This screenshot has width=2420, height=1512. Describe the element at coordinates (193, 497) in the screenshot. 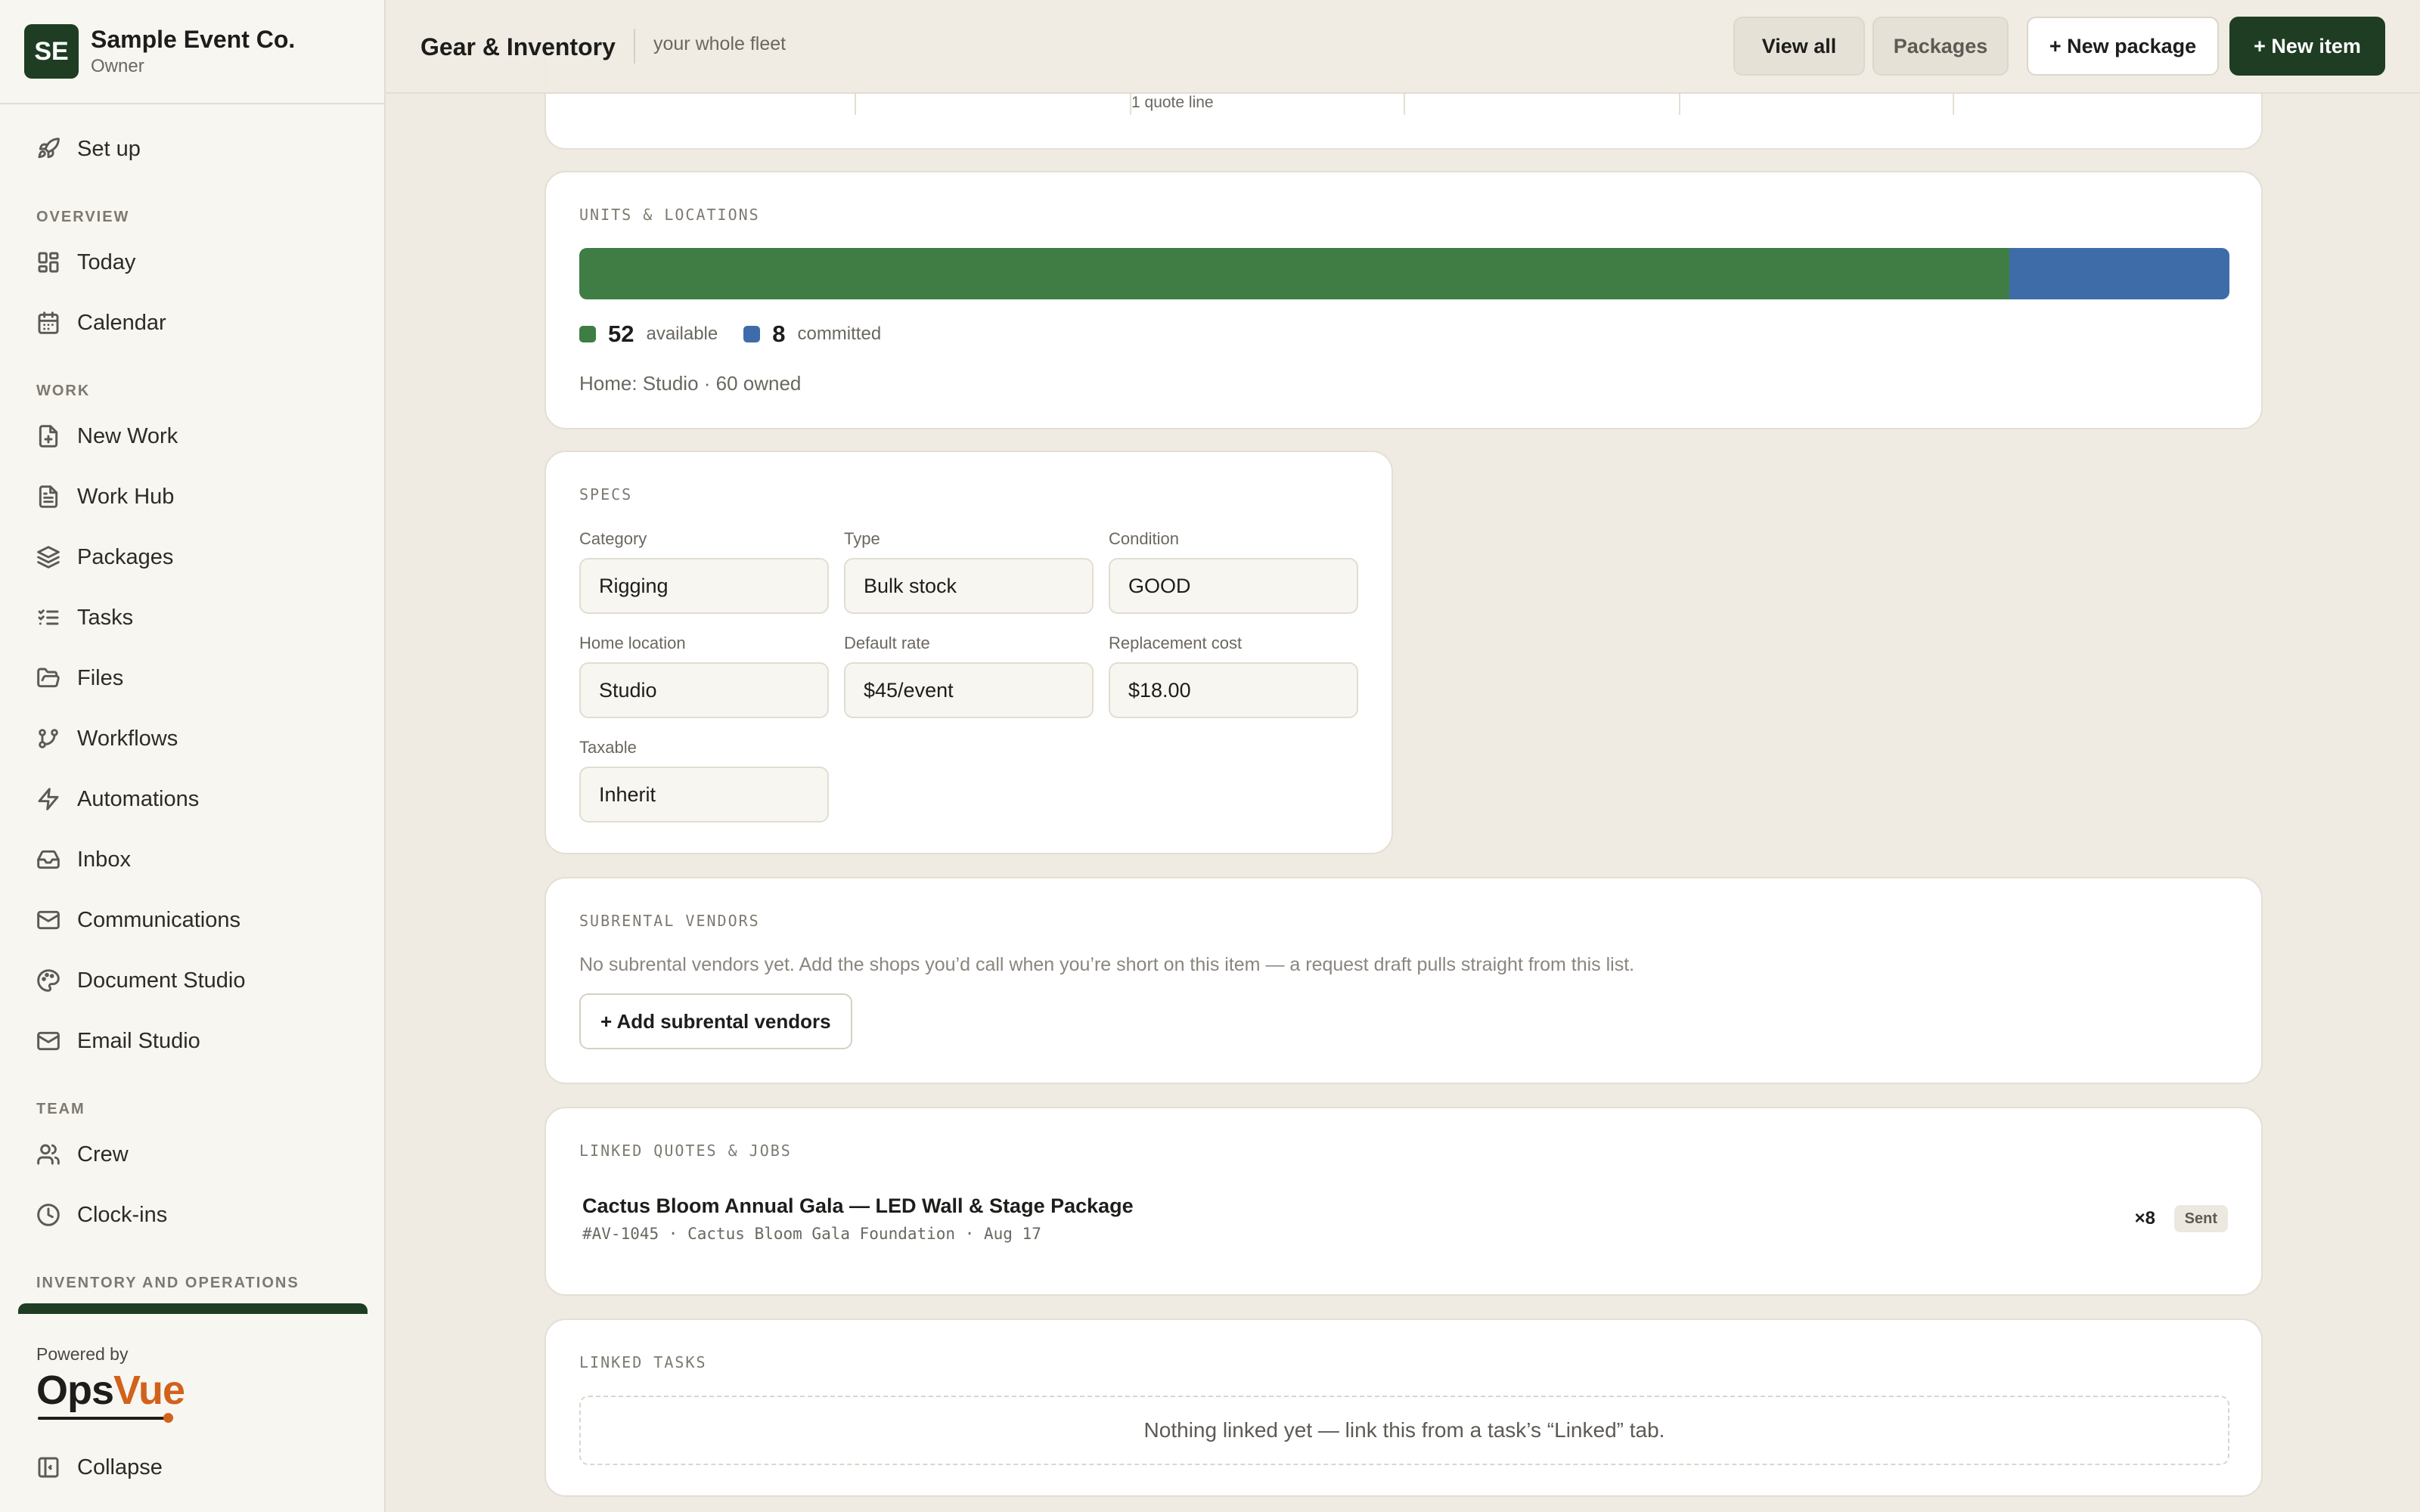

I see `sidebar-item-work-hub: Work Hub` at that location.